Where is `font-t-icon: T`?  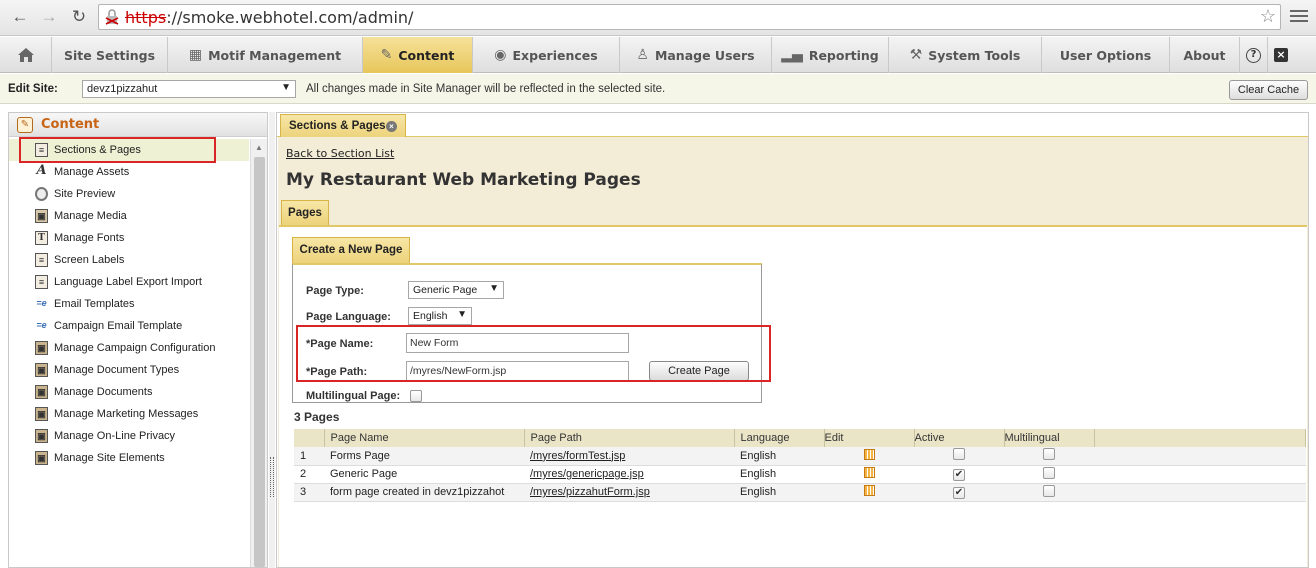 font-t-icon: T is located at coordinates (41, 238).